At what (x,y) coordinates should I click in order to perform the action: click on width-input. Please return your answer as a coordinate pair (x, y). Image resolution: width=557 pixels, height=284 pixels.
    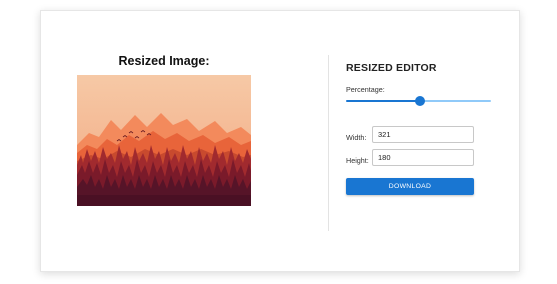
    Looking at the image, I should click on (423, 134).